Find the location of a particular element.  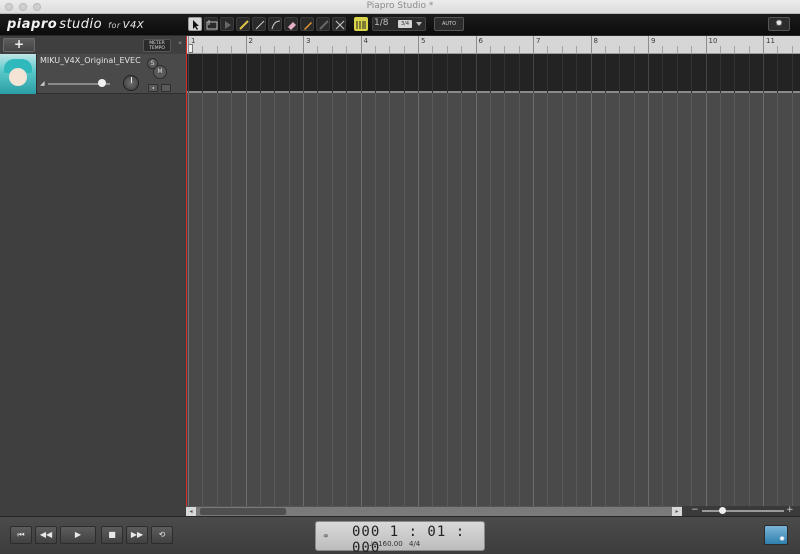

loop-button: ⟲ is located at coordinates (162, 535).